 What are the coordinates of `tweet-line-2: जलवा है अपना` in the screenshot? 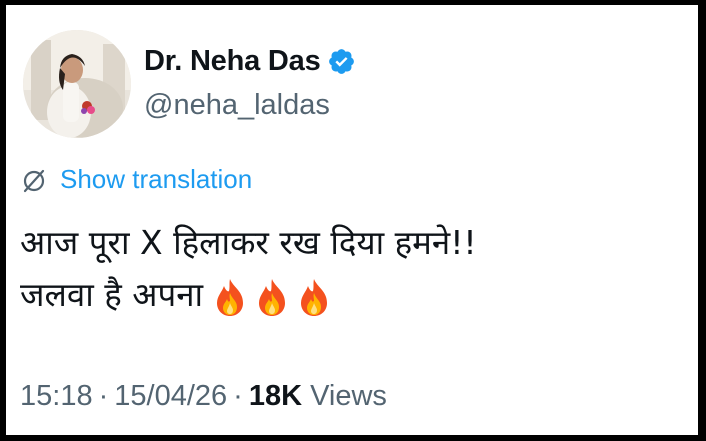 It's located at (112, 294).